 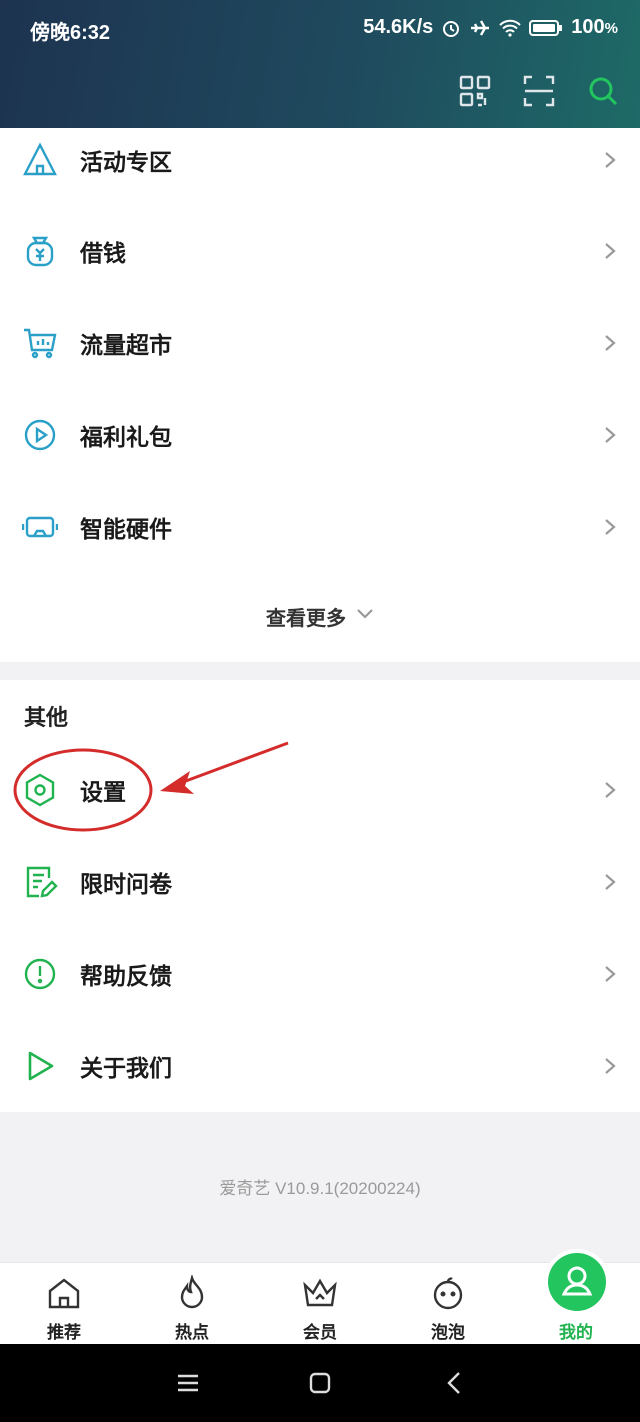 I want to click on bubble-face-icon, so click(x=448, y=1293).